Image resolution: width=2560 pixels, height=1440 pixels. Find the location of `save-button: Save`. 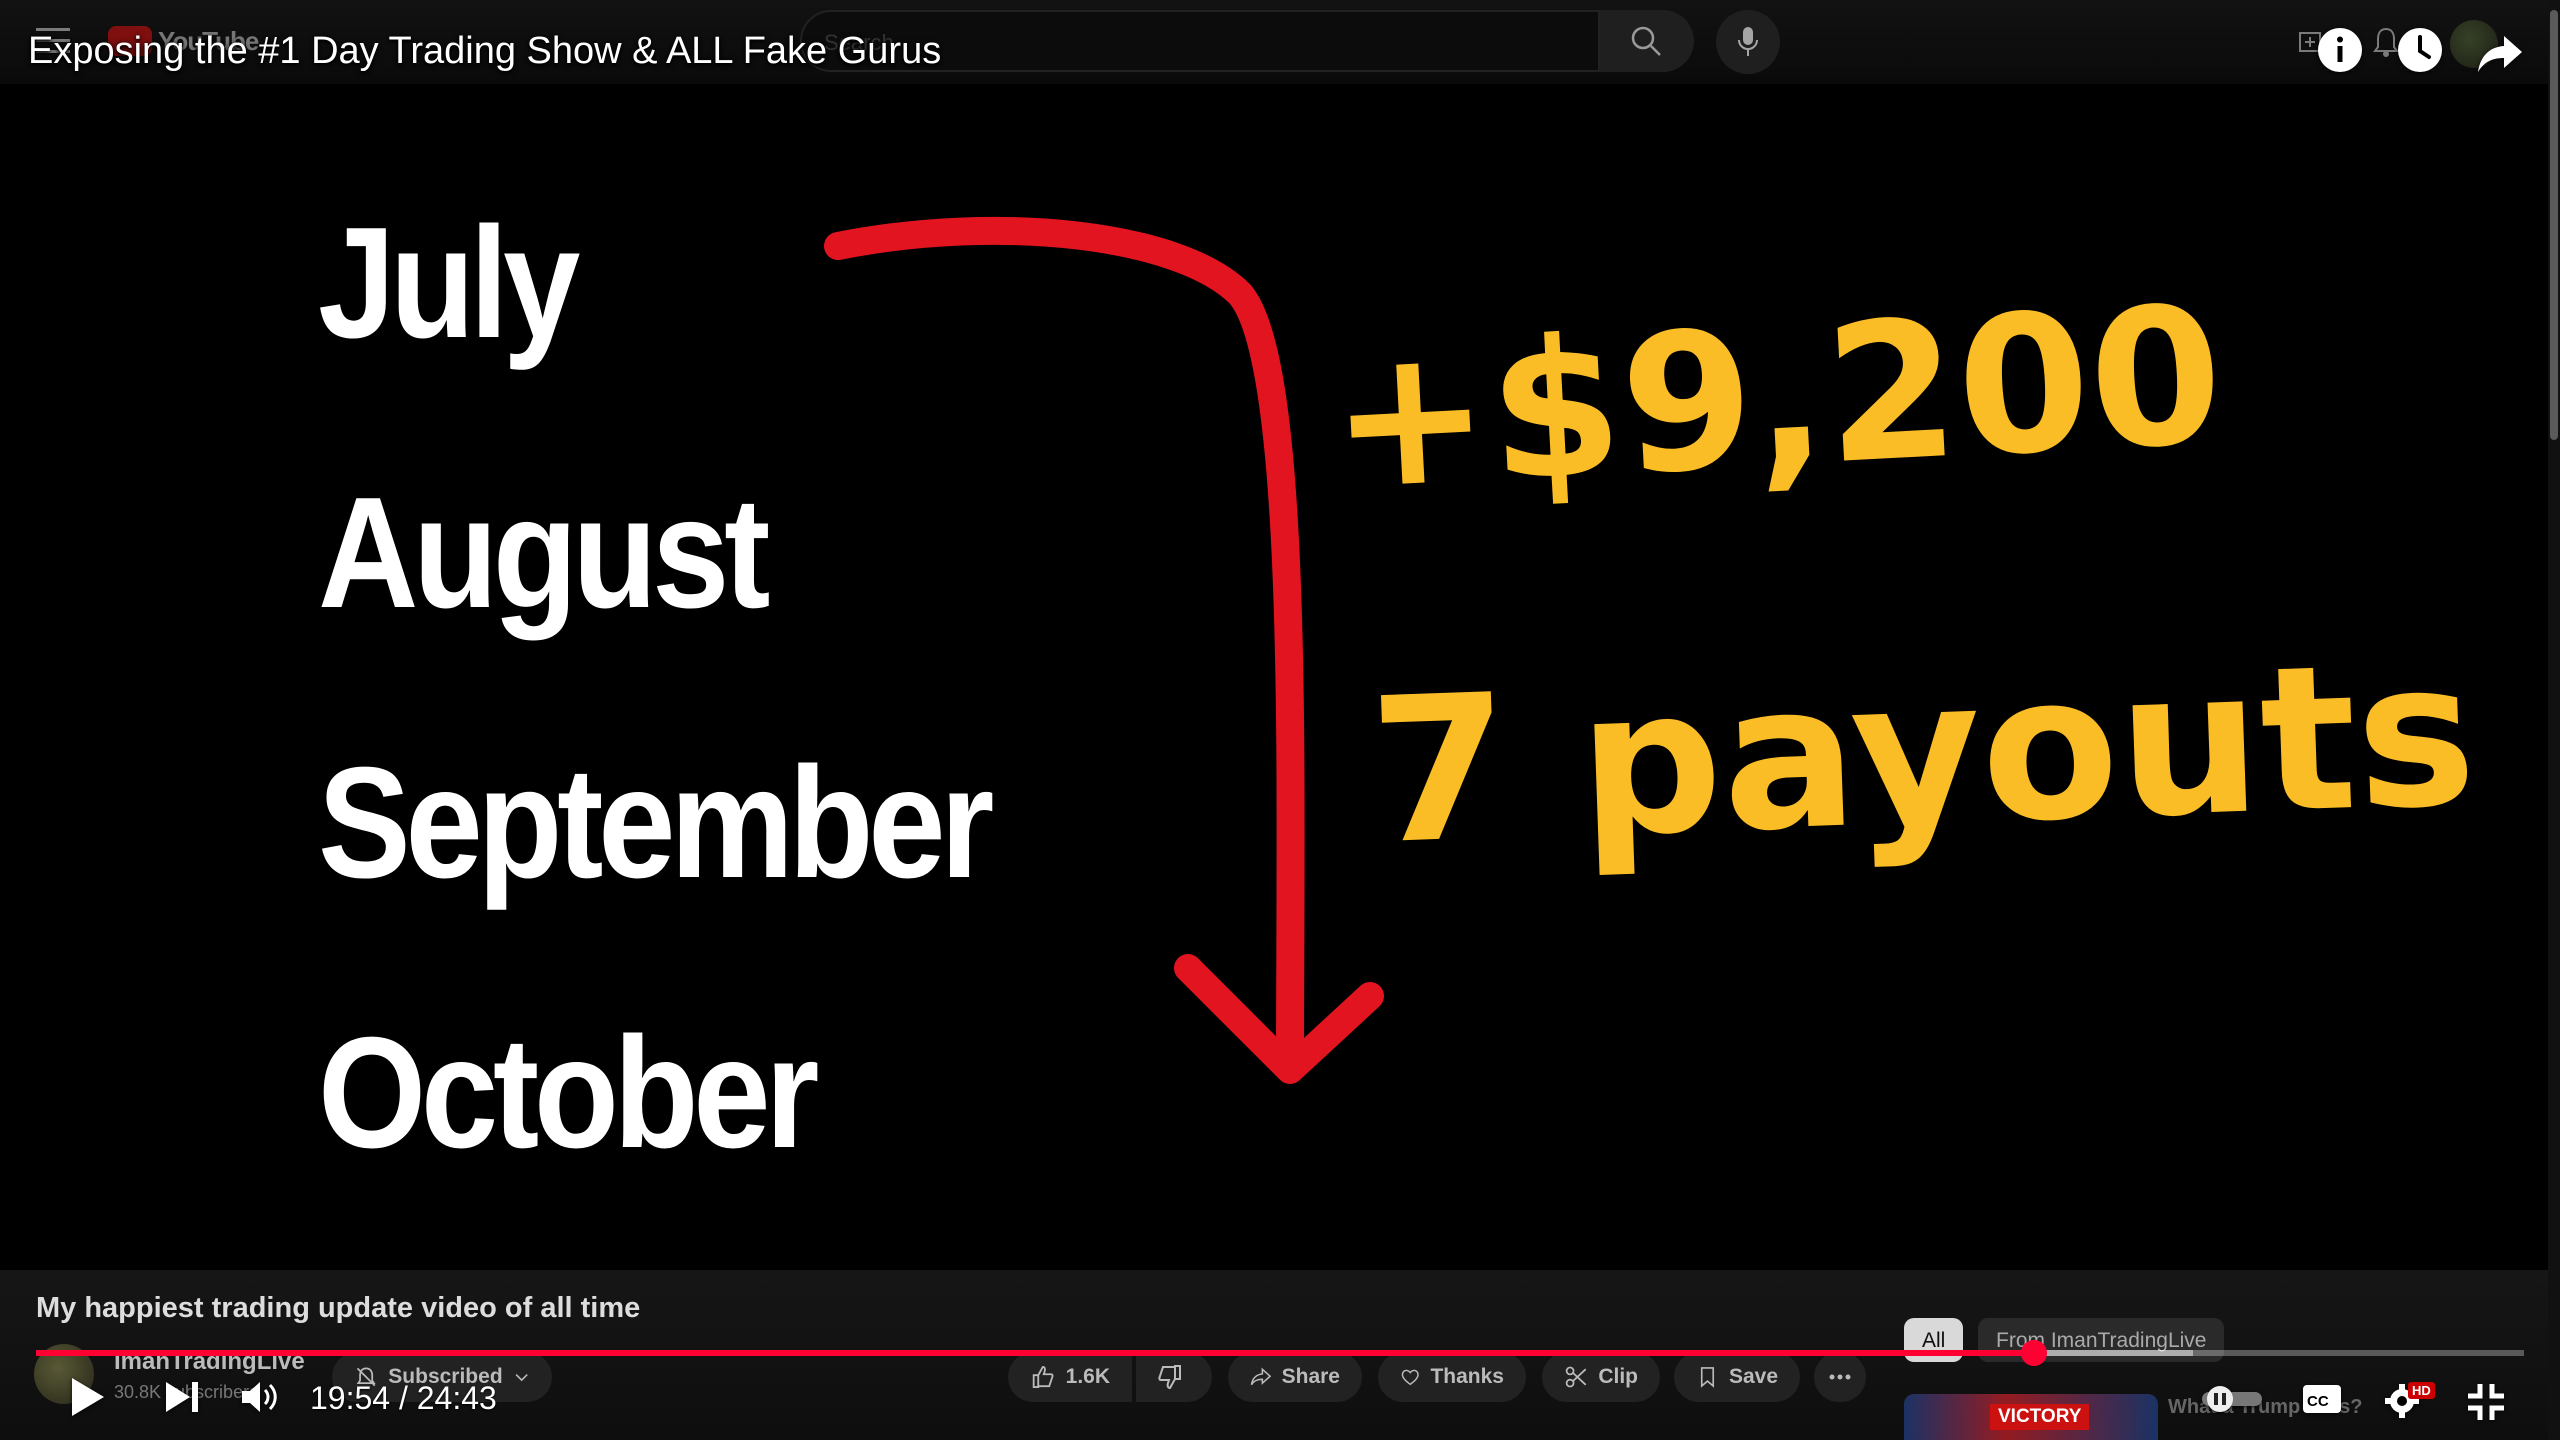

save-button: Save is located at coordinates (1737, 1377).